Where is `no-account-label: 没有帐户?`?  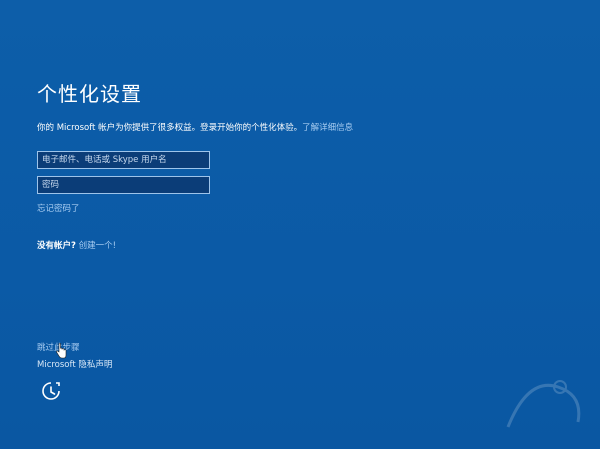 no-account-label: 没有帐户? is located at coordinates (56, 246).